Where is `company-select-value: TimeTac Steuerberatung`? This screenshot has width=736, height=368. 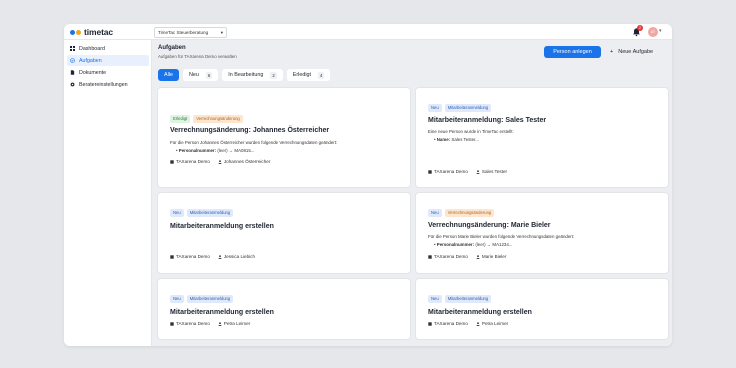 company-select-value: TimeTac Steuerberatung is located at coordinates (183, 32).